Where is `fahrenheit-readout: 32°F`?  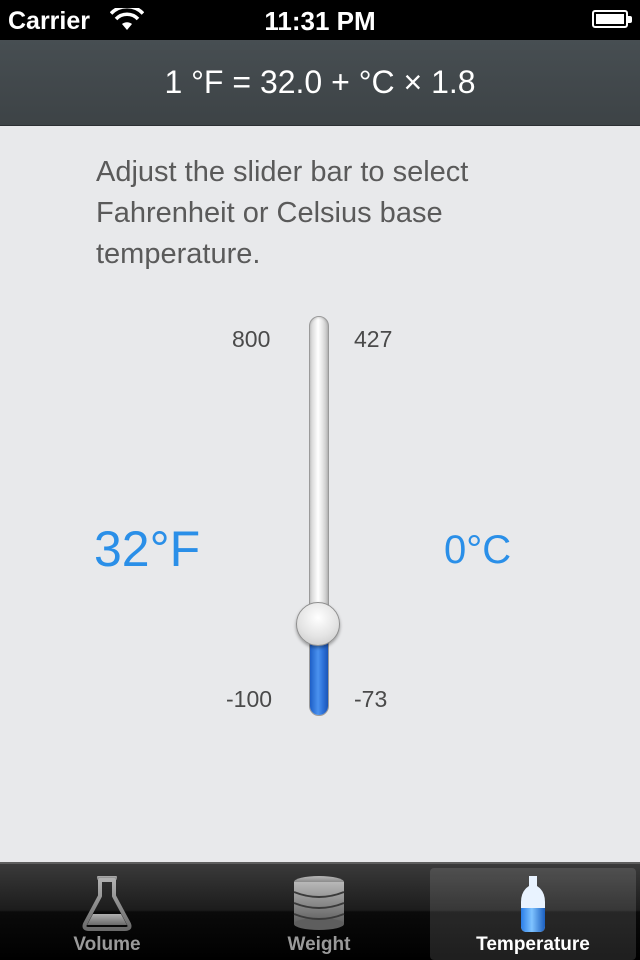
fahrenheit-readout: 32°F is located at coordinates (147, 549).